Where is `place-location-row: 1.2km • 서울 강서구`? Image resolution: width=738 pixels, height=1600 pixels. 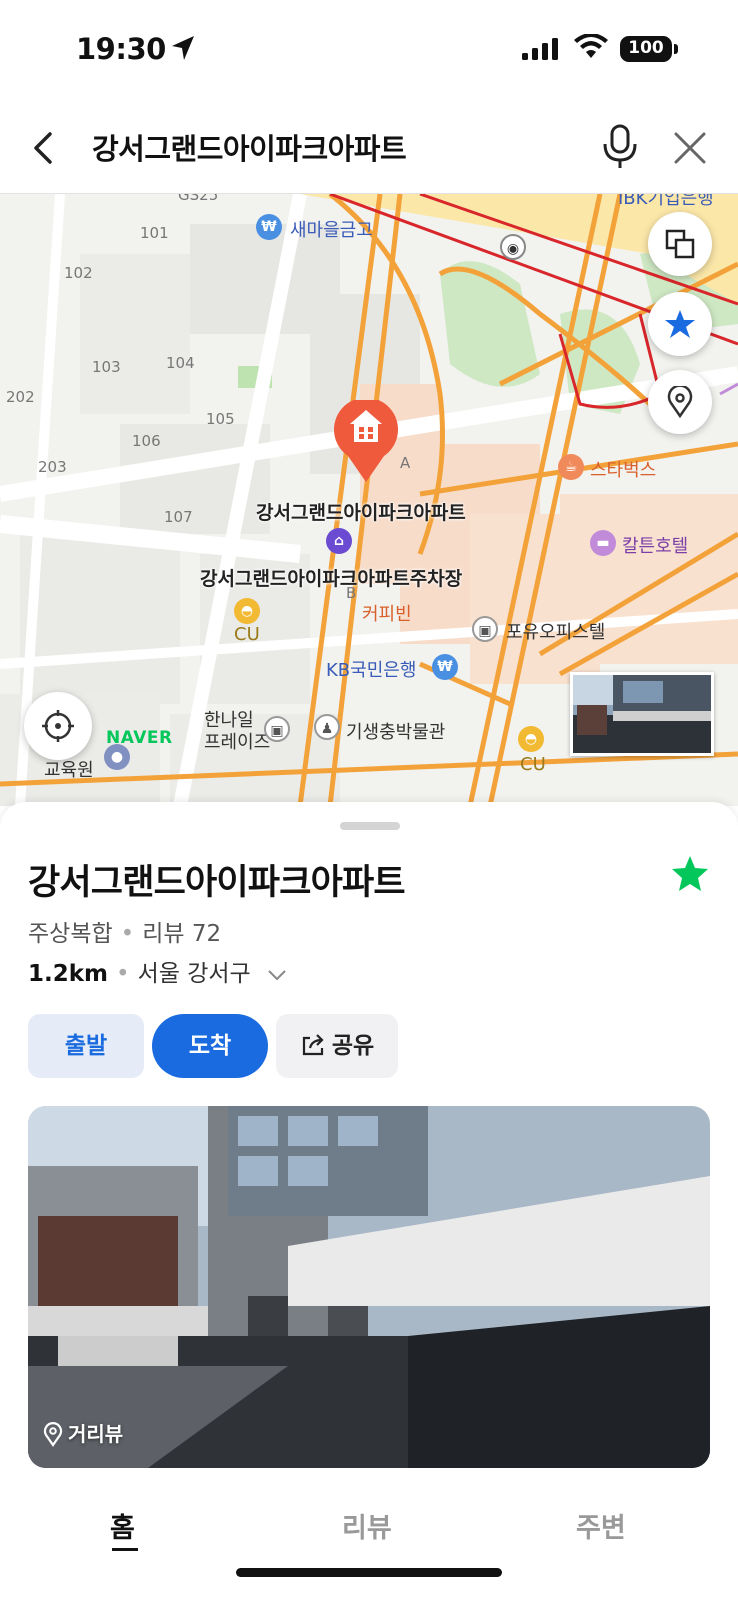 place-location-row: 1.2km • 서울 강서구 is located at coordinates (158, 971).